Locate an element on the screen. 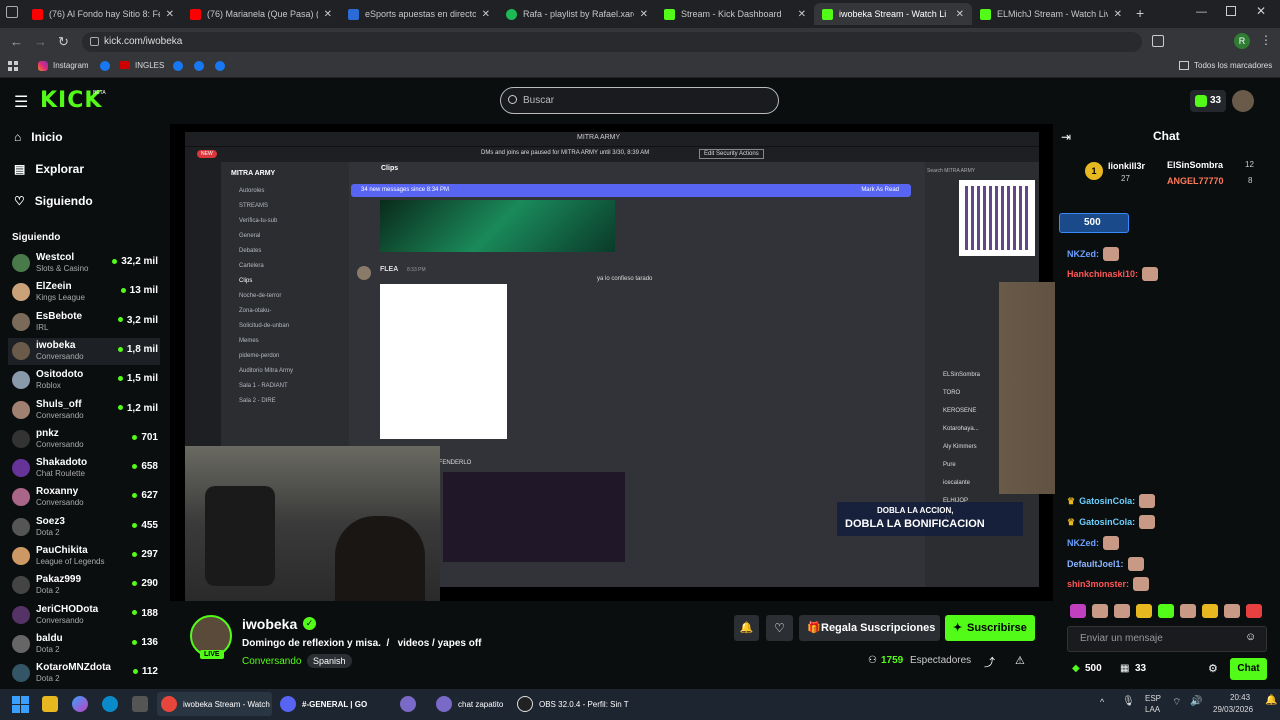  forward-icon: → is located at coordinates (40, 41).